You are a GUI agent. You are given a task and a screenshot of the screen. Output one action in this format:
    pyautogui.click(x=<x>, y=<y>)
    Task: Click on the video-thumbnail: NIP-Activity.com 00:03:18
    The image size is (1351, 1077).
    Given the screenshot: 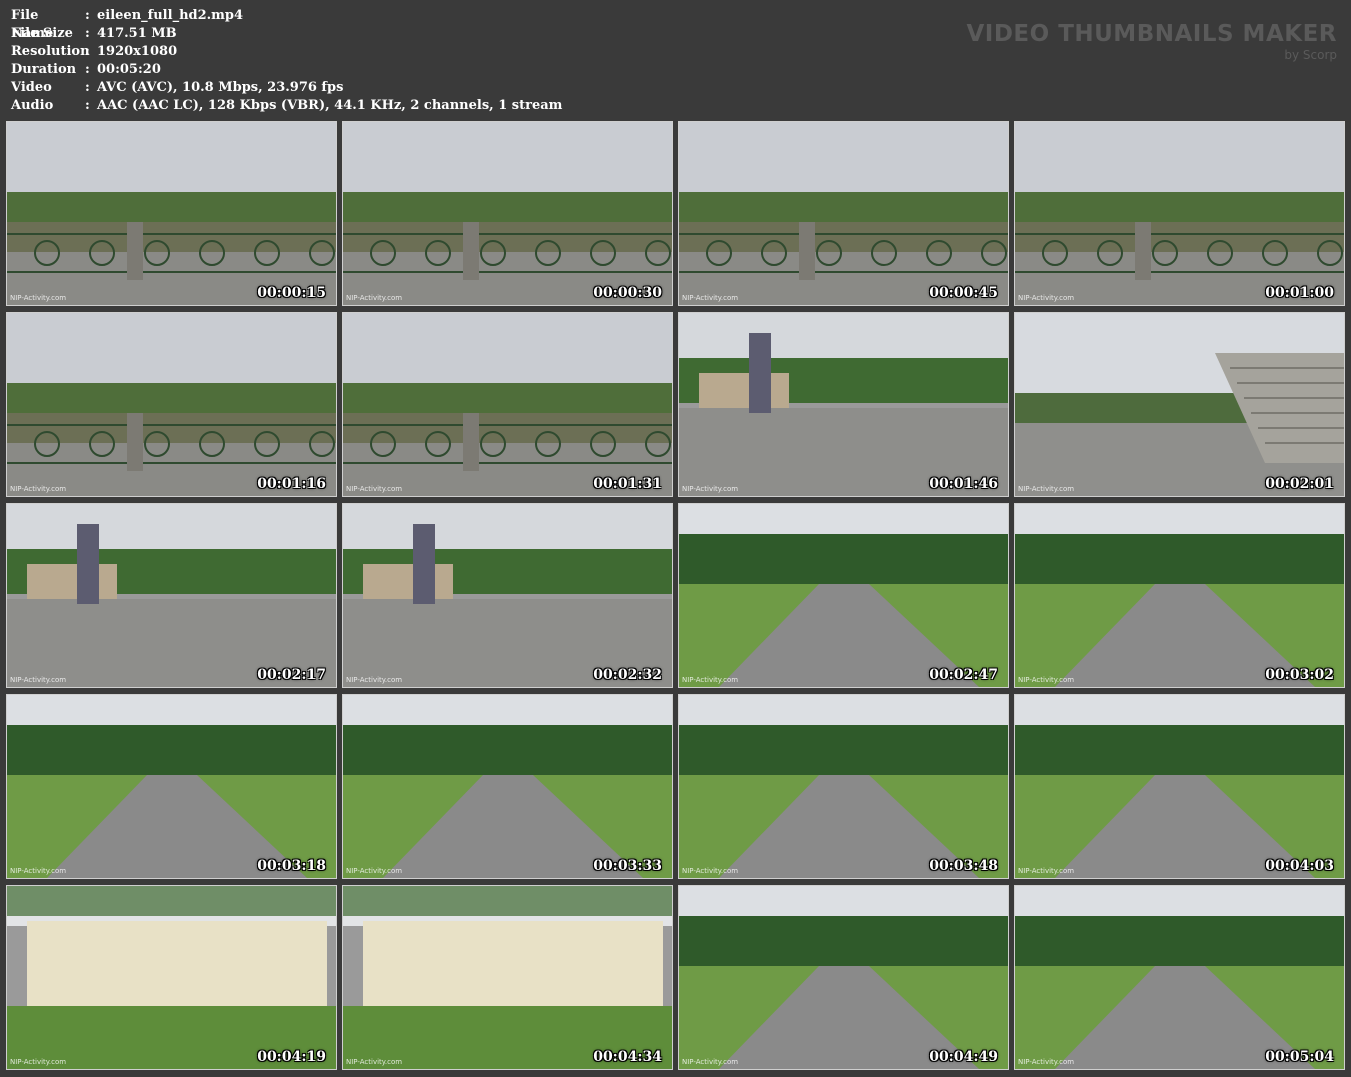 What is the action you would take?
    pyautogui.click(x=171, y=786)
    